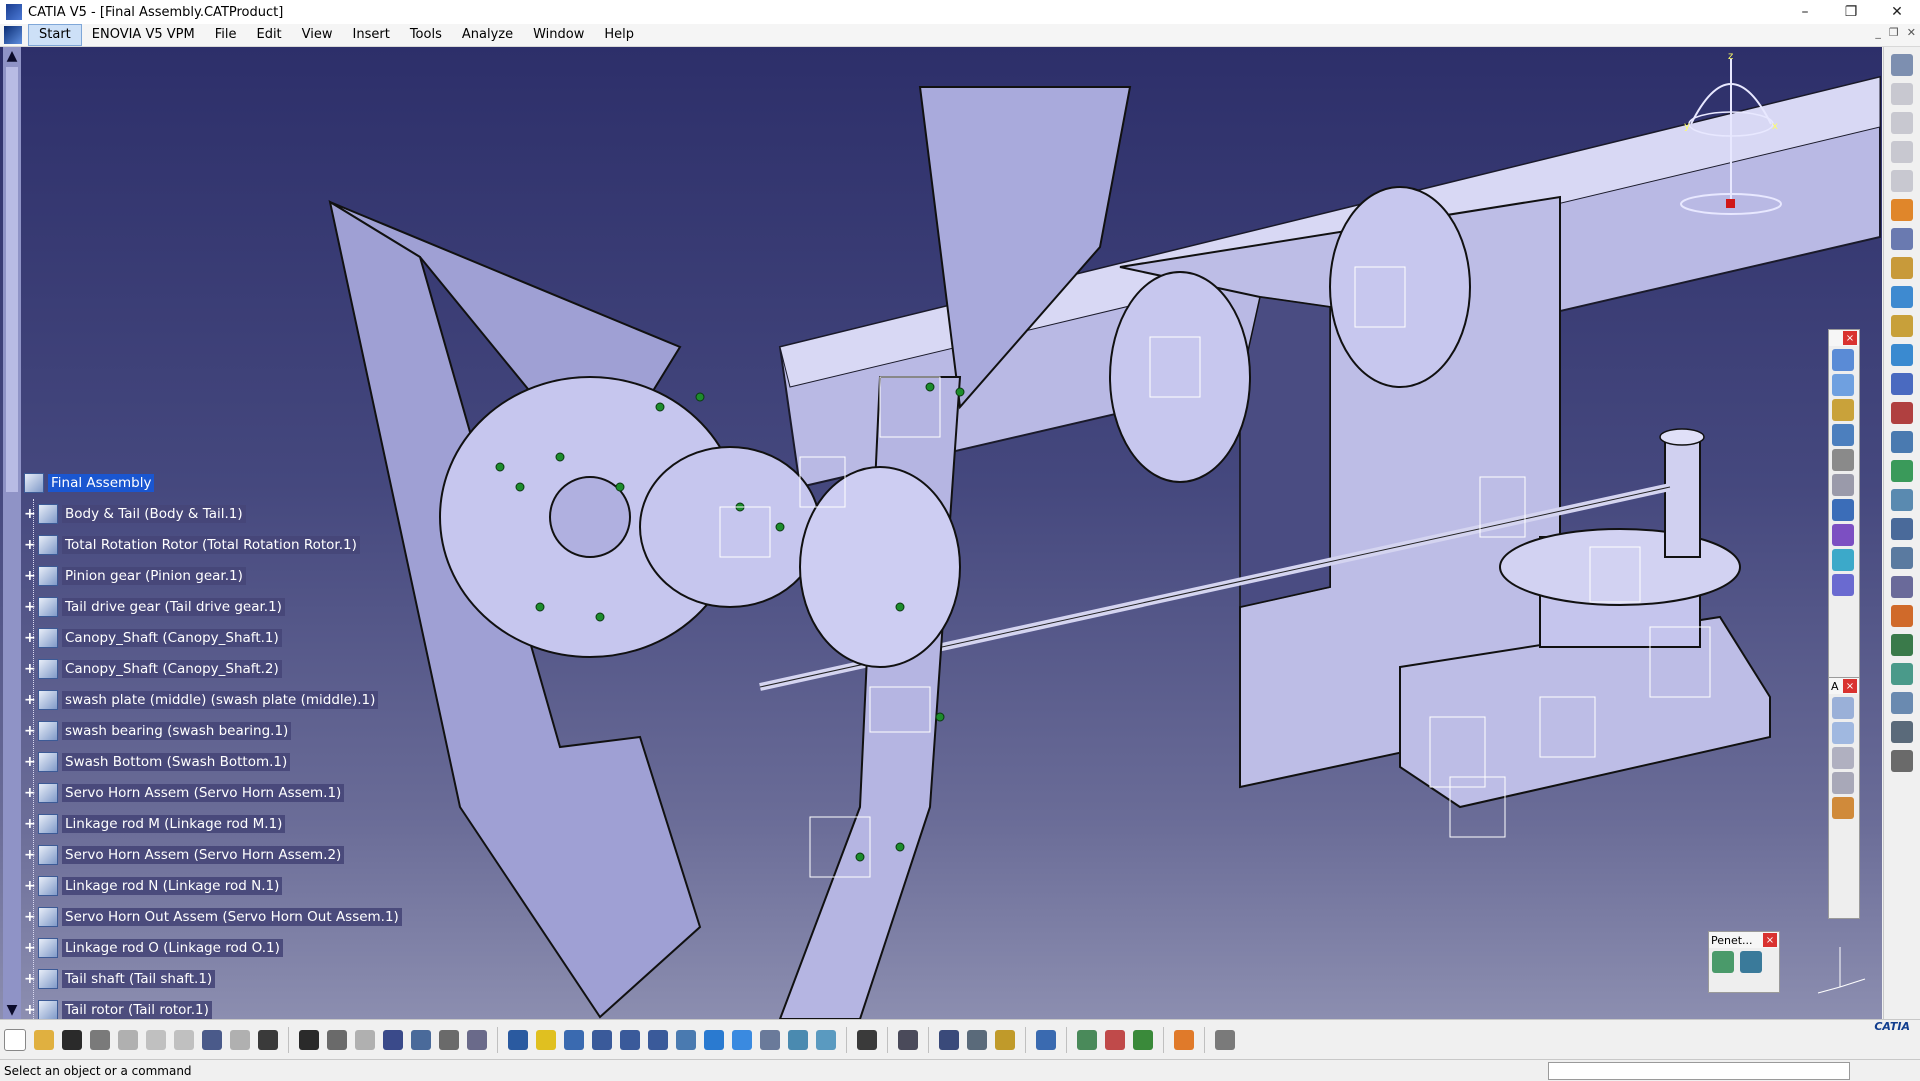  What do you see at coordinates (714, 1040) in the screenshot?
I see `multi-view-icon` at bounding box center [714, 1040].